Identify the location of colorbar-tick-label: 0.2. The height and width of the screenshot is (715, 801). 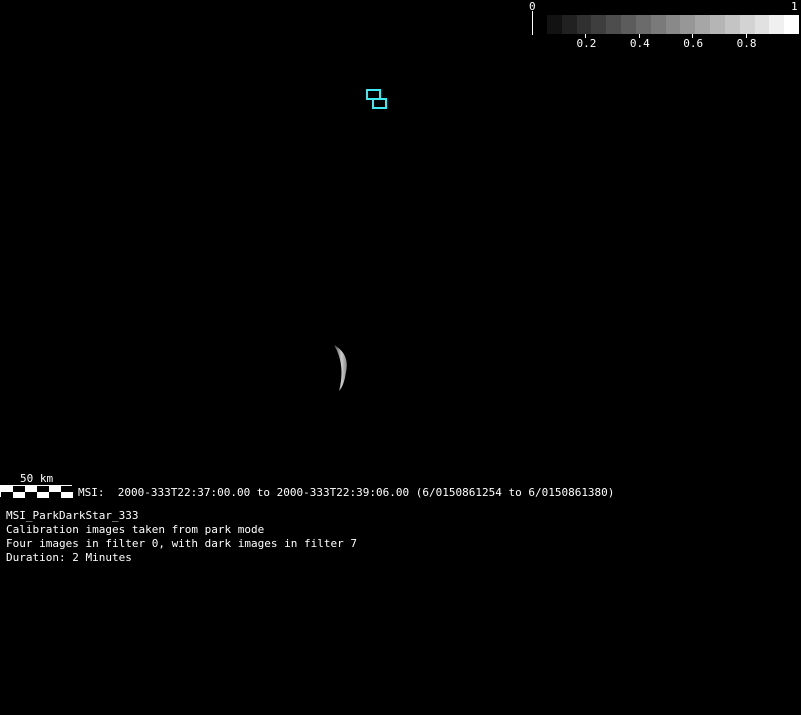
(586, 43).